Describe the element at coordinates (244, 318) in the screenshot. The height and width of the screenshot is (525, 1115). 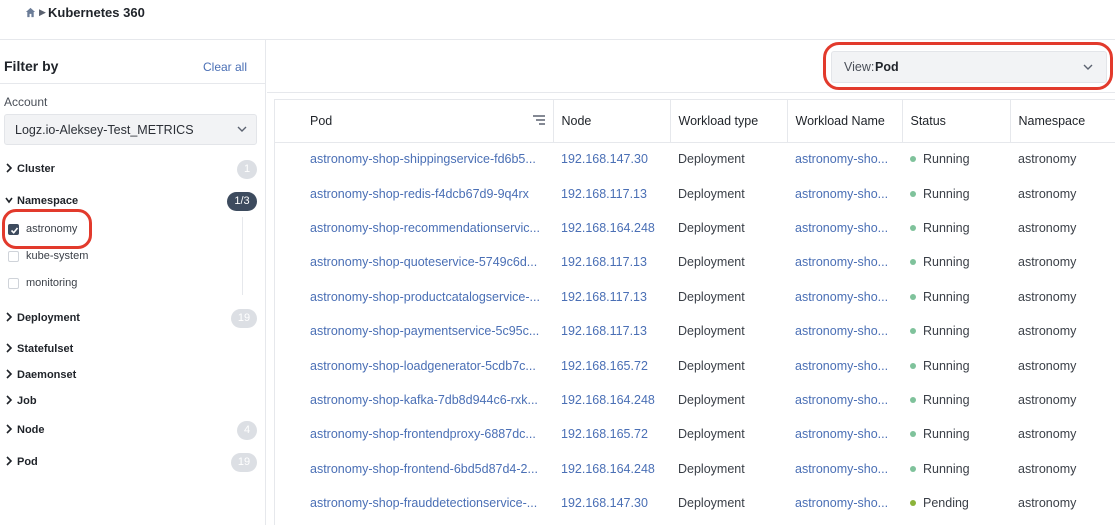
I see `count-badge: 19` at that location.